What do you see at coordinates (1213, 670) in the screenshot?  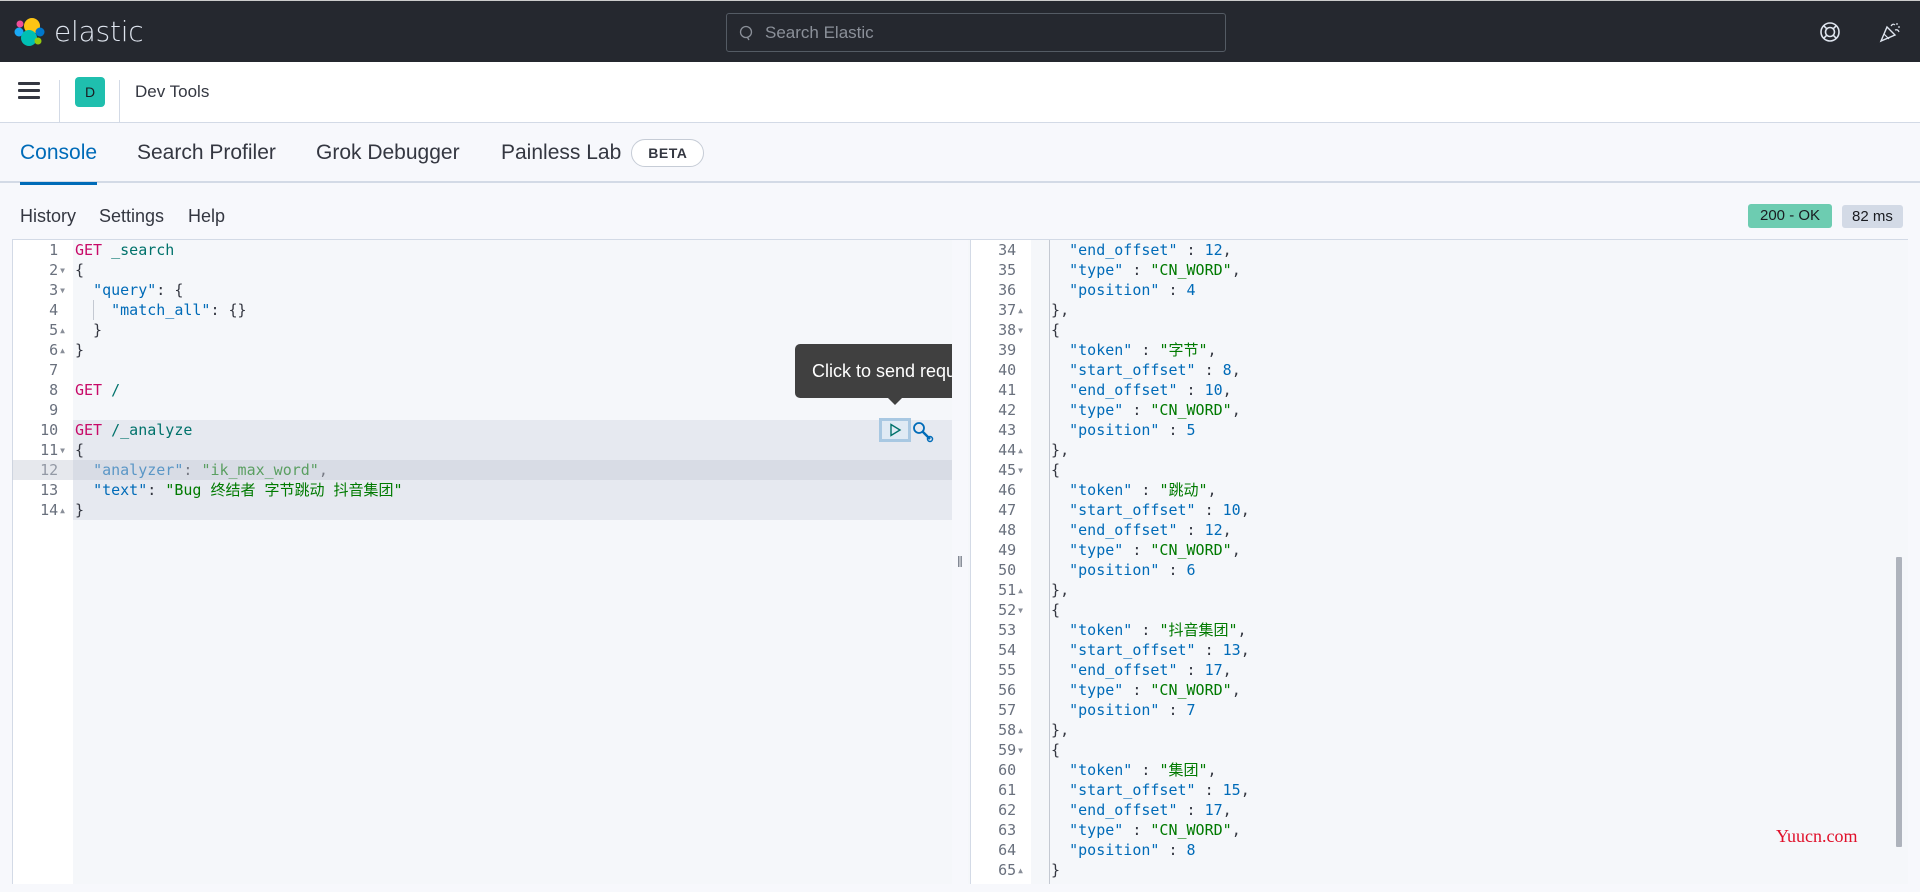 I see `code-token: 17` at bounding box center [1213, 670].